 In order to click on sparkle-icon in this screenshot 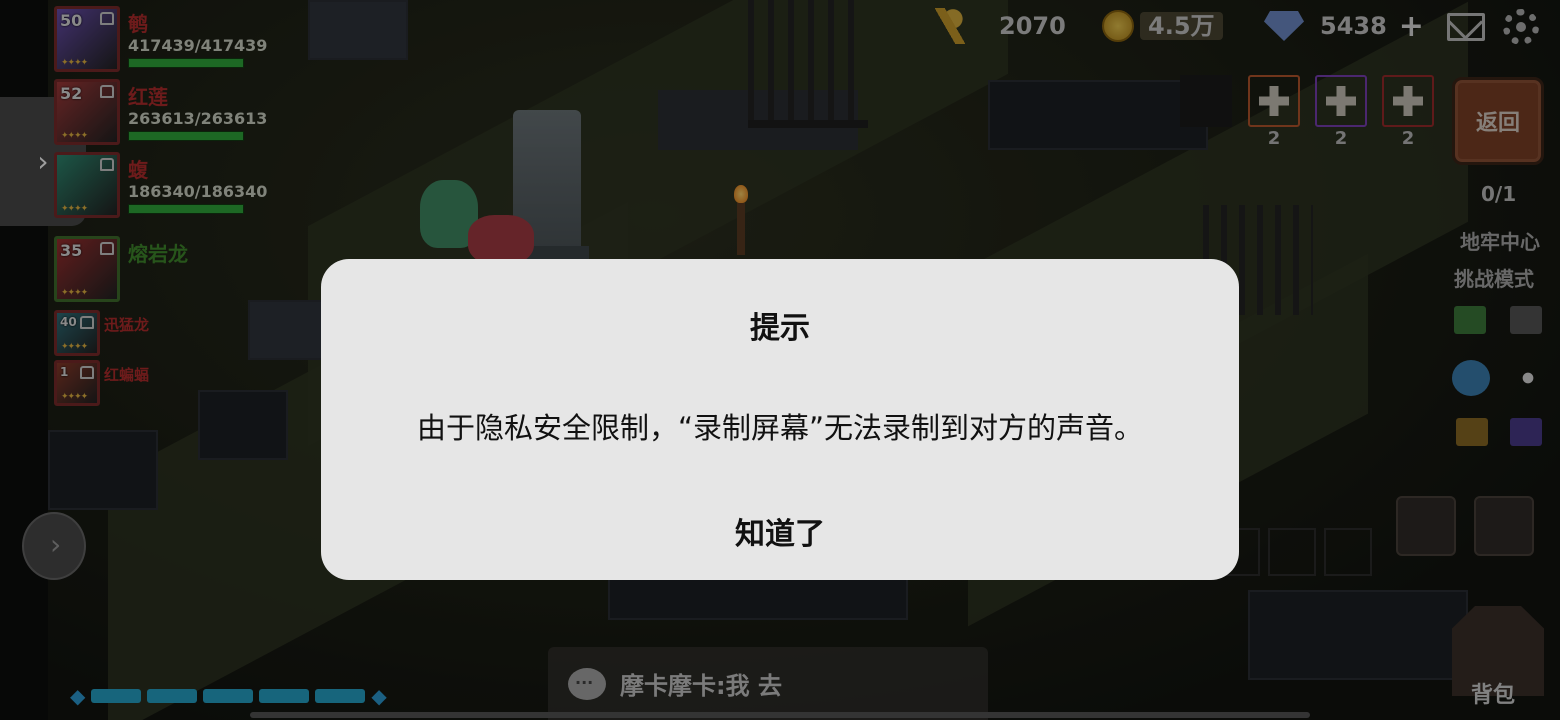, I will do `click(1528, 378)`.